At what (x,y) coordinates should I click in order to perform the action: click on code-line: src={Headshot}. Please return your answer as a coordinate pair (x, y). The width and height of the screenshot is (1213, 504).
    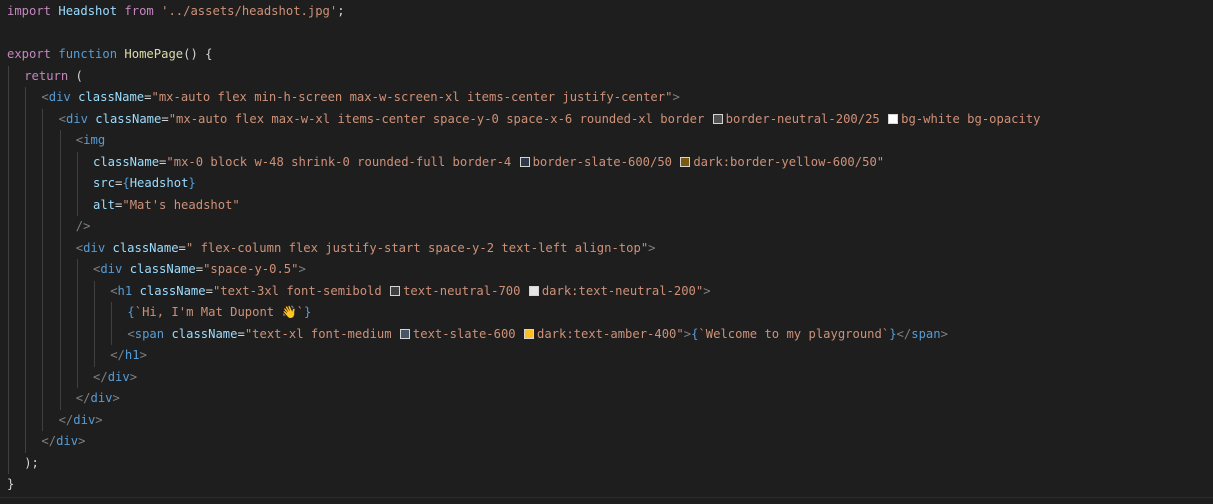
    Looking at the image, I should click on (606, 184).